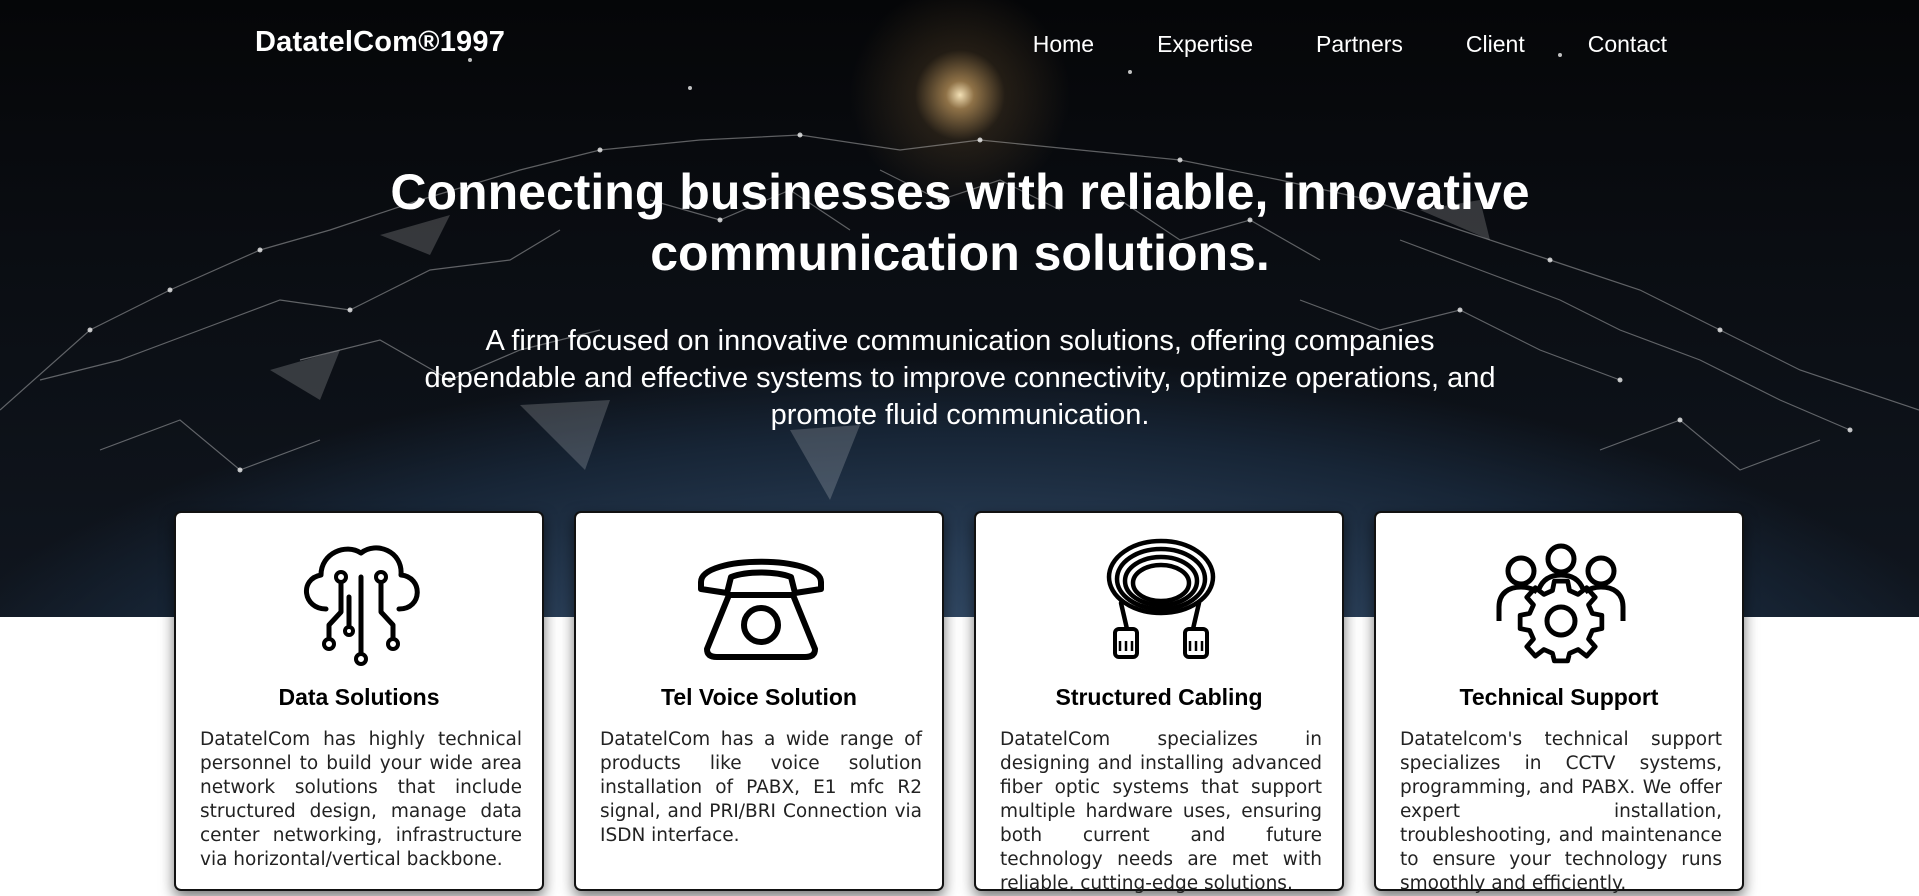 The height and width of the screenshot is (896, 1919). Describe the element at coordinates (1159, 697) in the screenshot. I see `service-title: Structured Cabling` at that location.